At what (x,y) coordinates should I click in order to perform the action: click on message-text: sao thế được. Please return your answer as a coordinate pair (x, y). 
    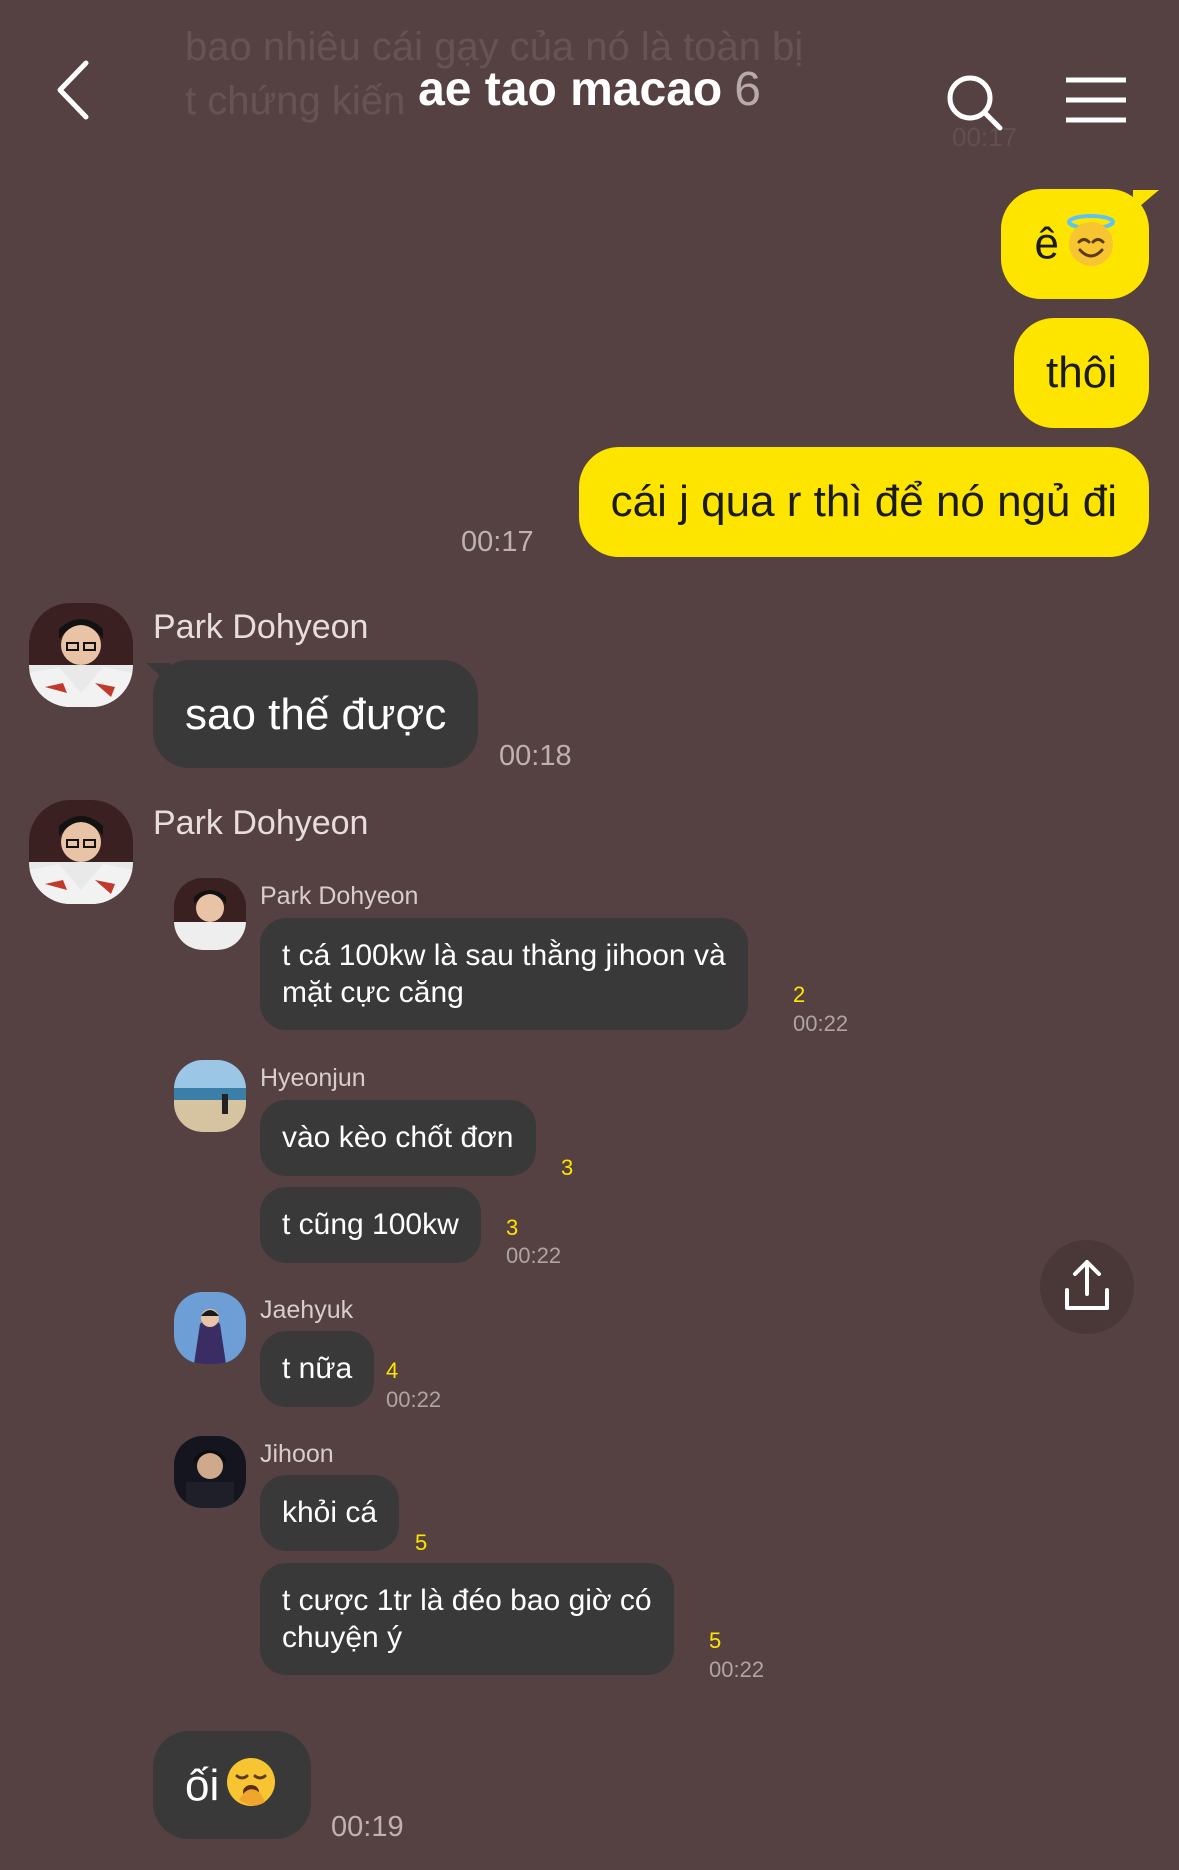
    Looking at the image, I should click on (316, 714).